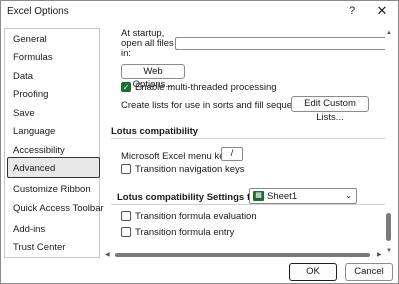 This screenshot has width=399, height=284. What do you see at coordinates (107, 254) in the screenshot?
I see `scroll-left-icon: ◀` at bounding box center [107, 254].